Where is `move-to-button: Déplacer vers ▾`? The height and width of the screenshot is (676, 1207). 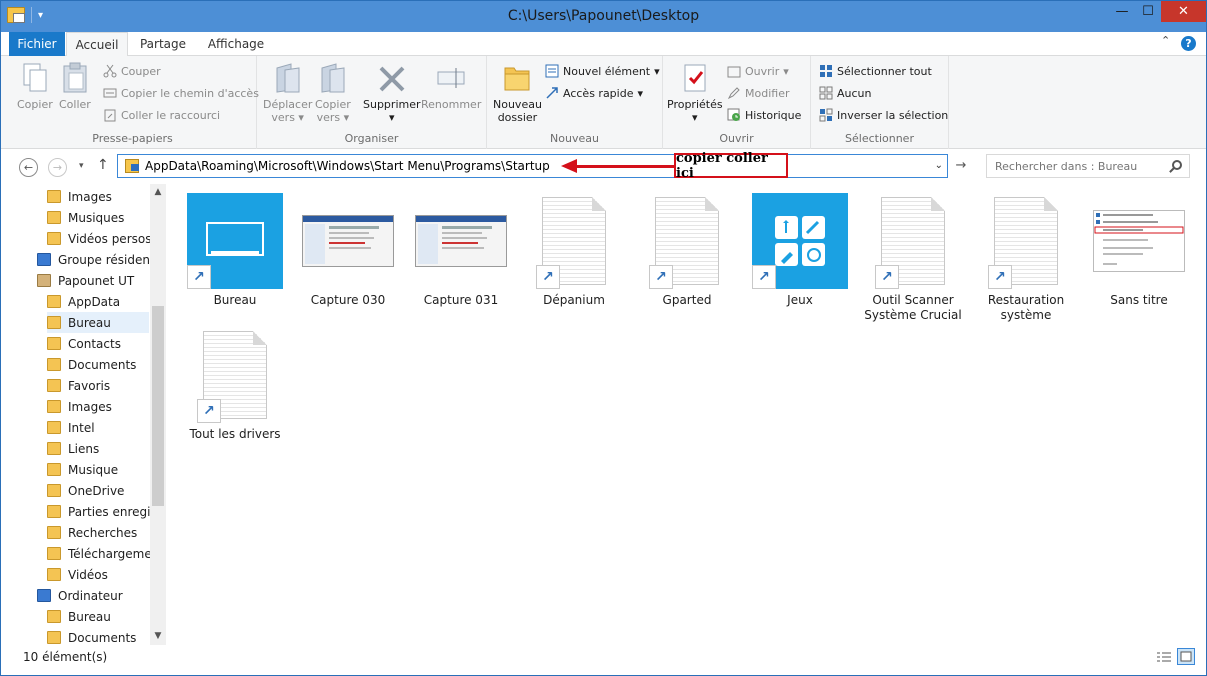 move-to-button: Déplacer vers ▾ is located at coordinates (287, 93).